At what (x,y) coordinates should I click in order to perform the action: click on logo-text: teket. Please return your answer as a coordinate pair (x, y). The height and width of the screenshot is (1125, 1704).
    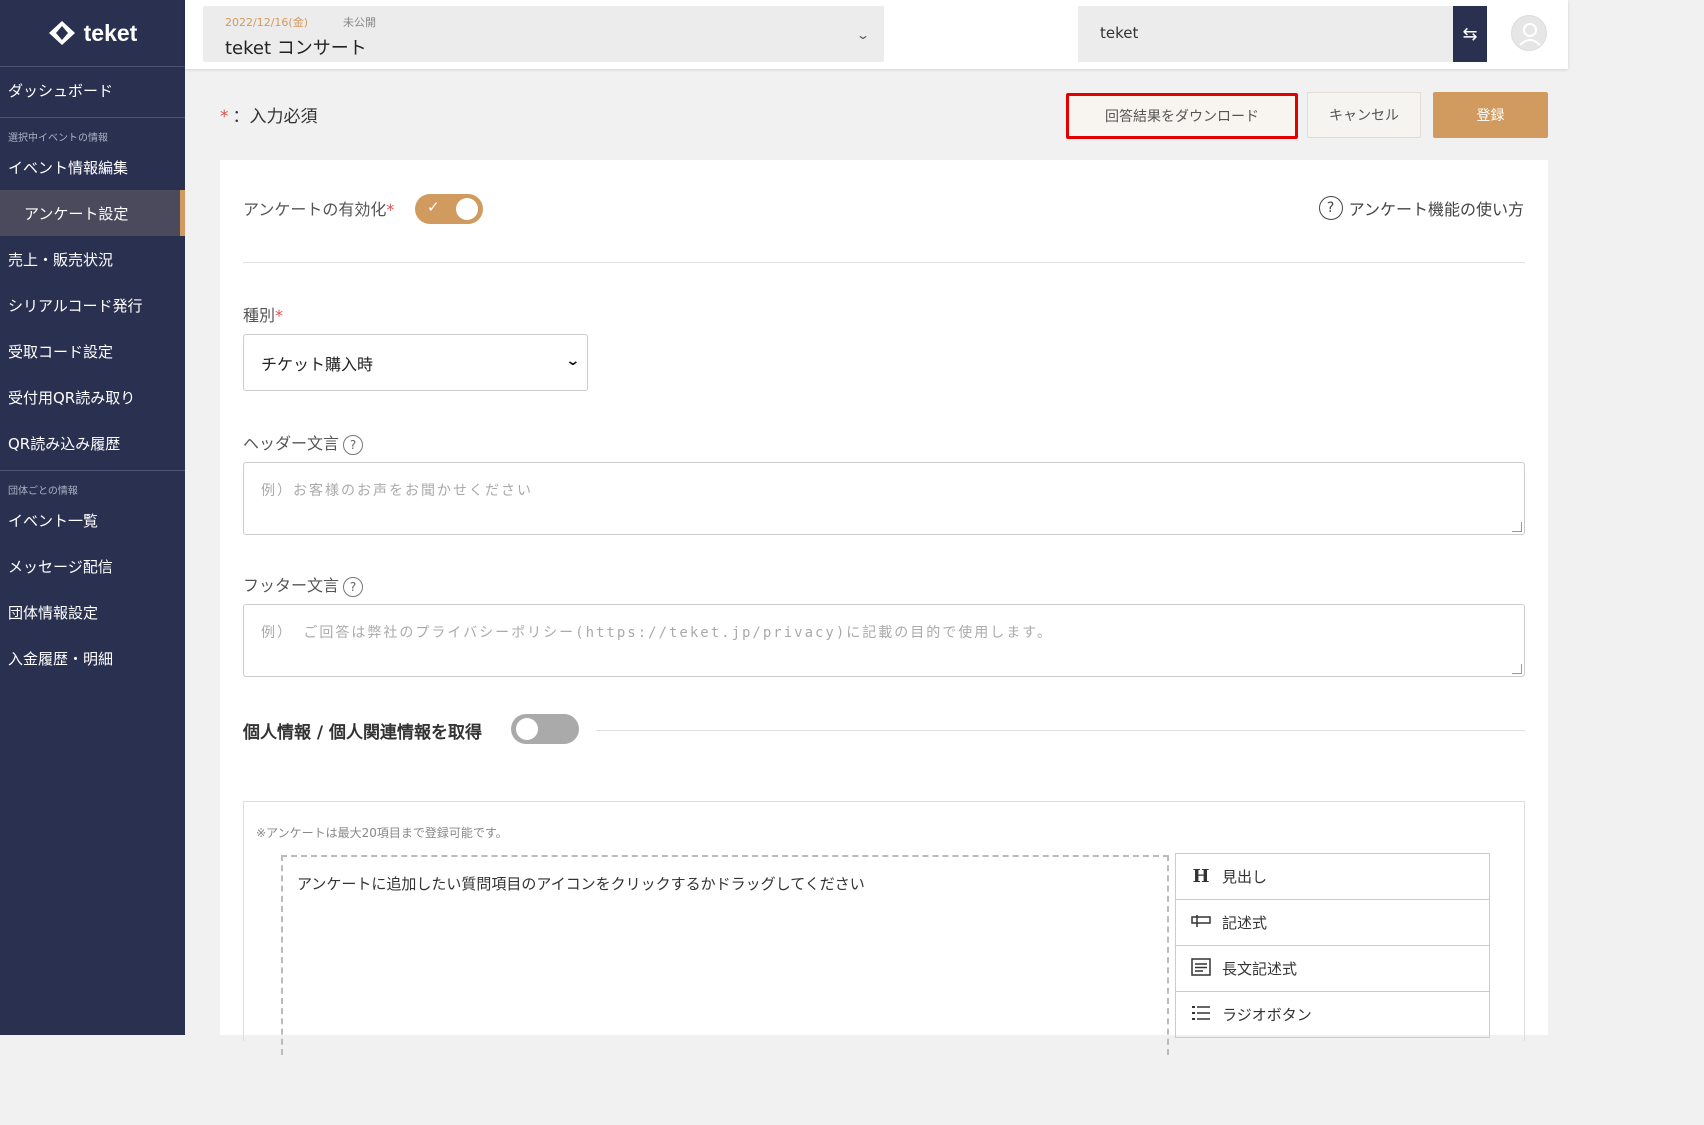
    Looking at the image, I should click on (110, 32).